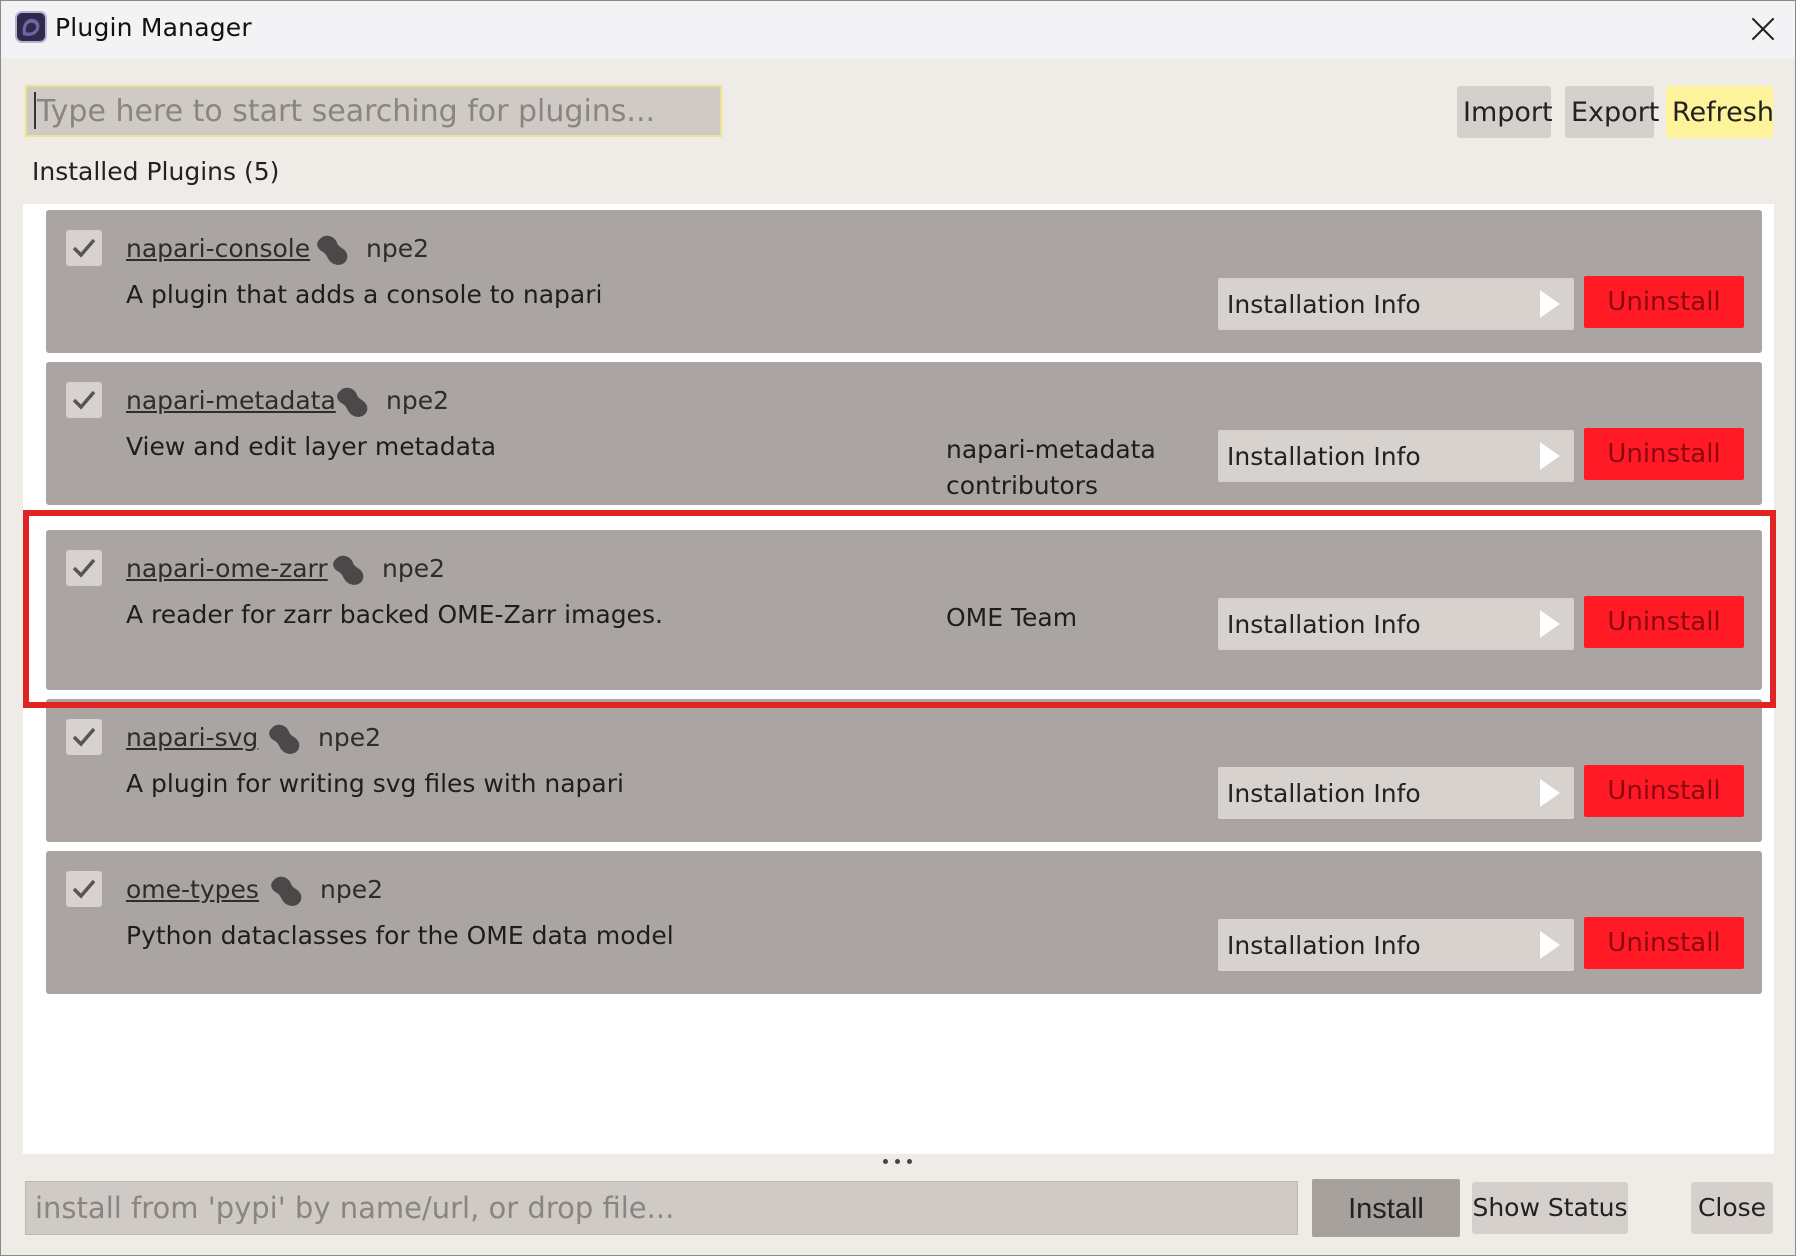  What do you see at coordinates (1720, 112) in the screenshot?
I see `refresh-button: Refresh` at bounding box center [1720, 112].